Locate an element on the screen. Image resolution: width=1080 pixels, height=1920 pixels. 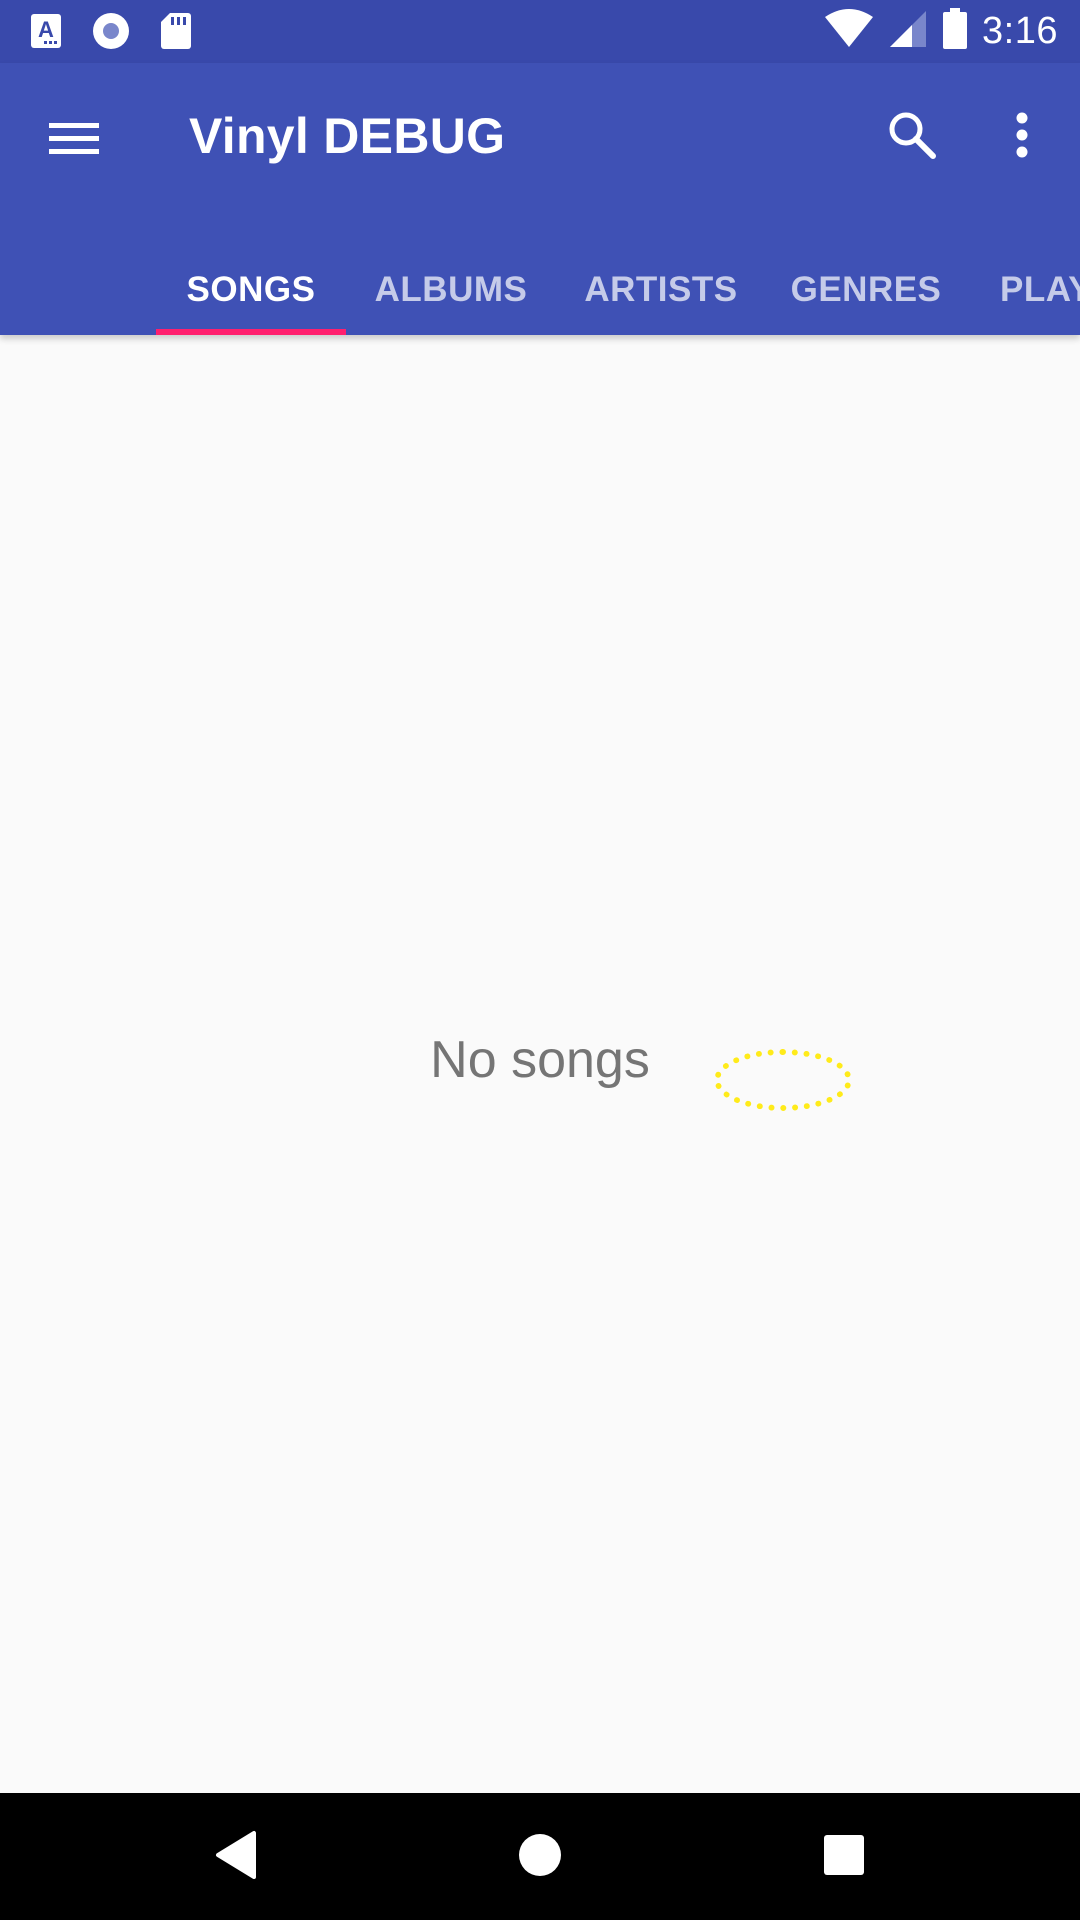
tab-bar: SONGS ALBUMS ARTISTS GENRES PLAYLISTS is located at coordinates (540, 290).